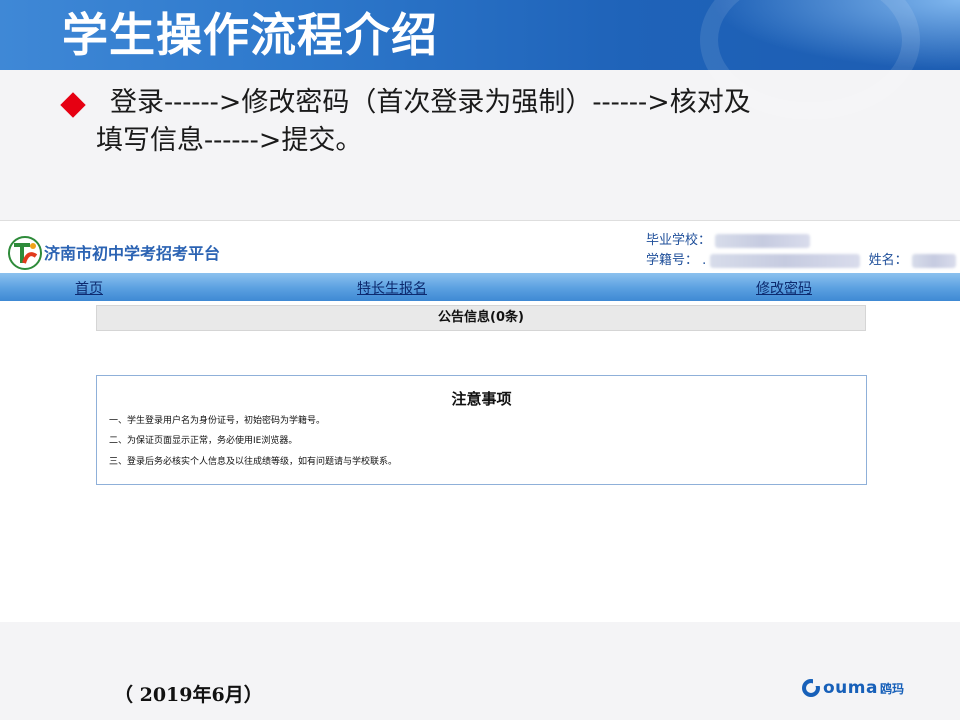 The image size is (960, 720). I want to click on school-label: 毕业学校：, so click(679, 240).